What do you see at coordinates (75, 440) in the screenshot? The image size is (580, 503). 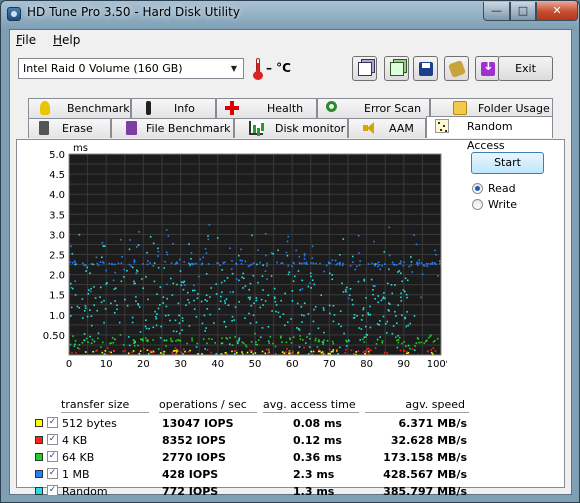 I see `transfer-size: 4 KB` at bounding box center [75, 440].